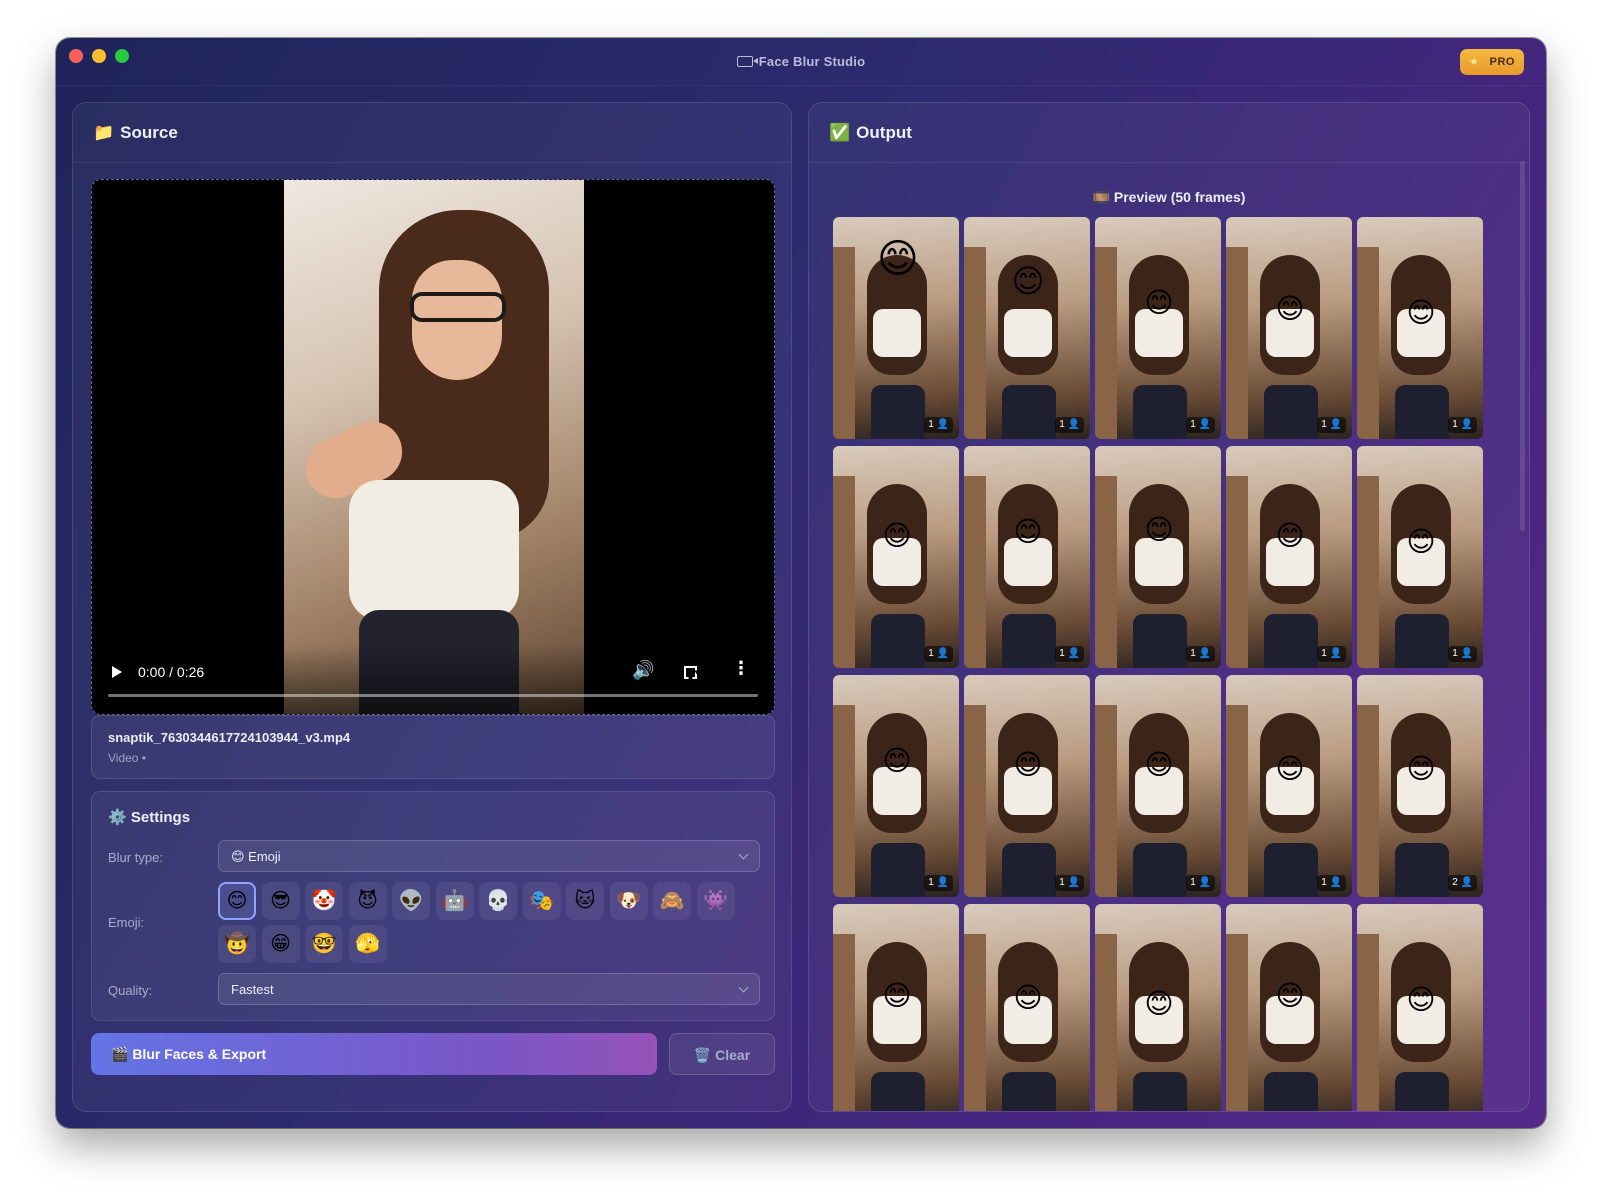  What do you see at coordinates (280, 901) in the screenshot?
I see `emoji-option: 😎` at bounding box center [280, 901].